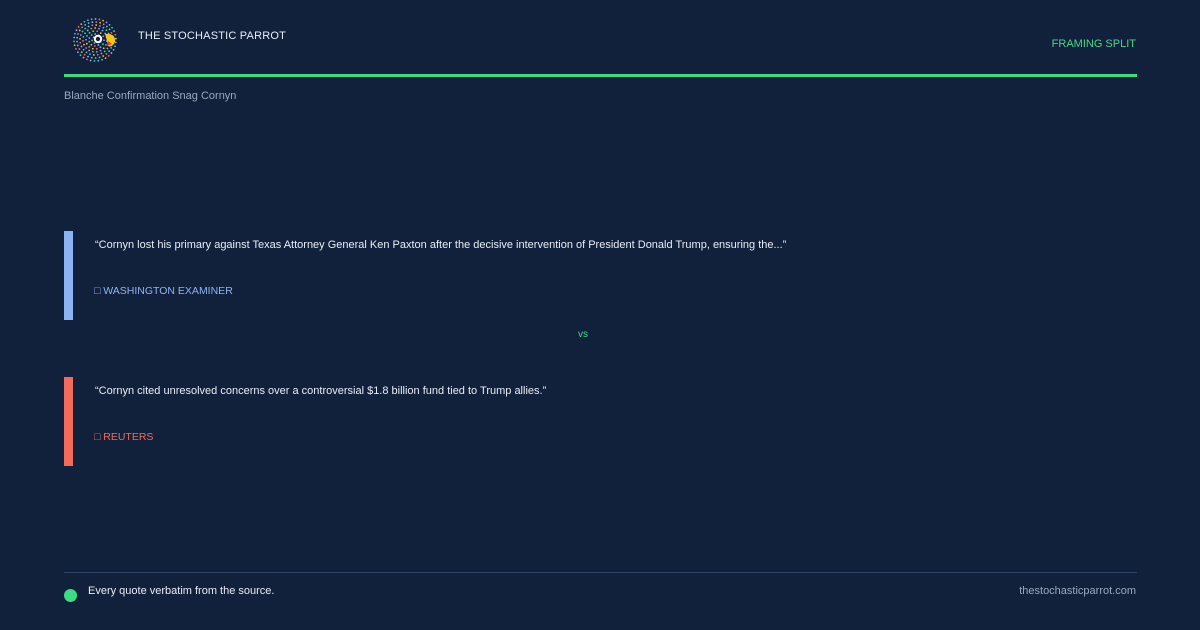 The width and height of the screenshot is (1200, 630). What do you see at coordinates (181, 591) in the screenshot?
I see `footer-note: Every quote verbatim from the source.` at bounding box center [181, 591].